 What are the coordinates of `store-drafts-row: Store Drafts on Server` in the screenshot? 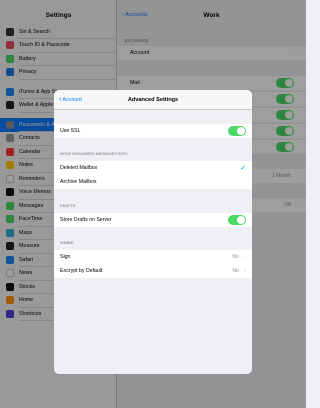 It's located at (153, 220).